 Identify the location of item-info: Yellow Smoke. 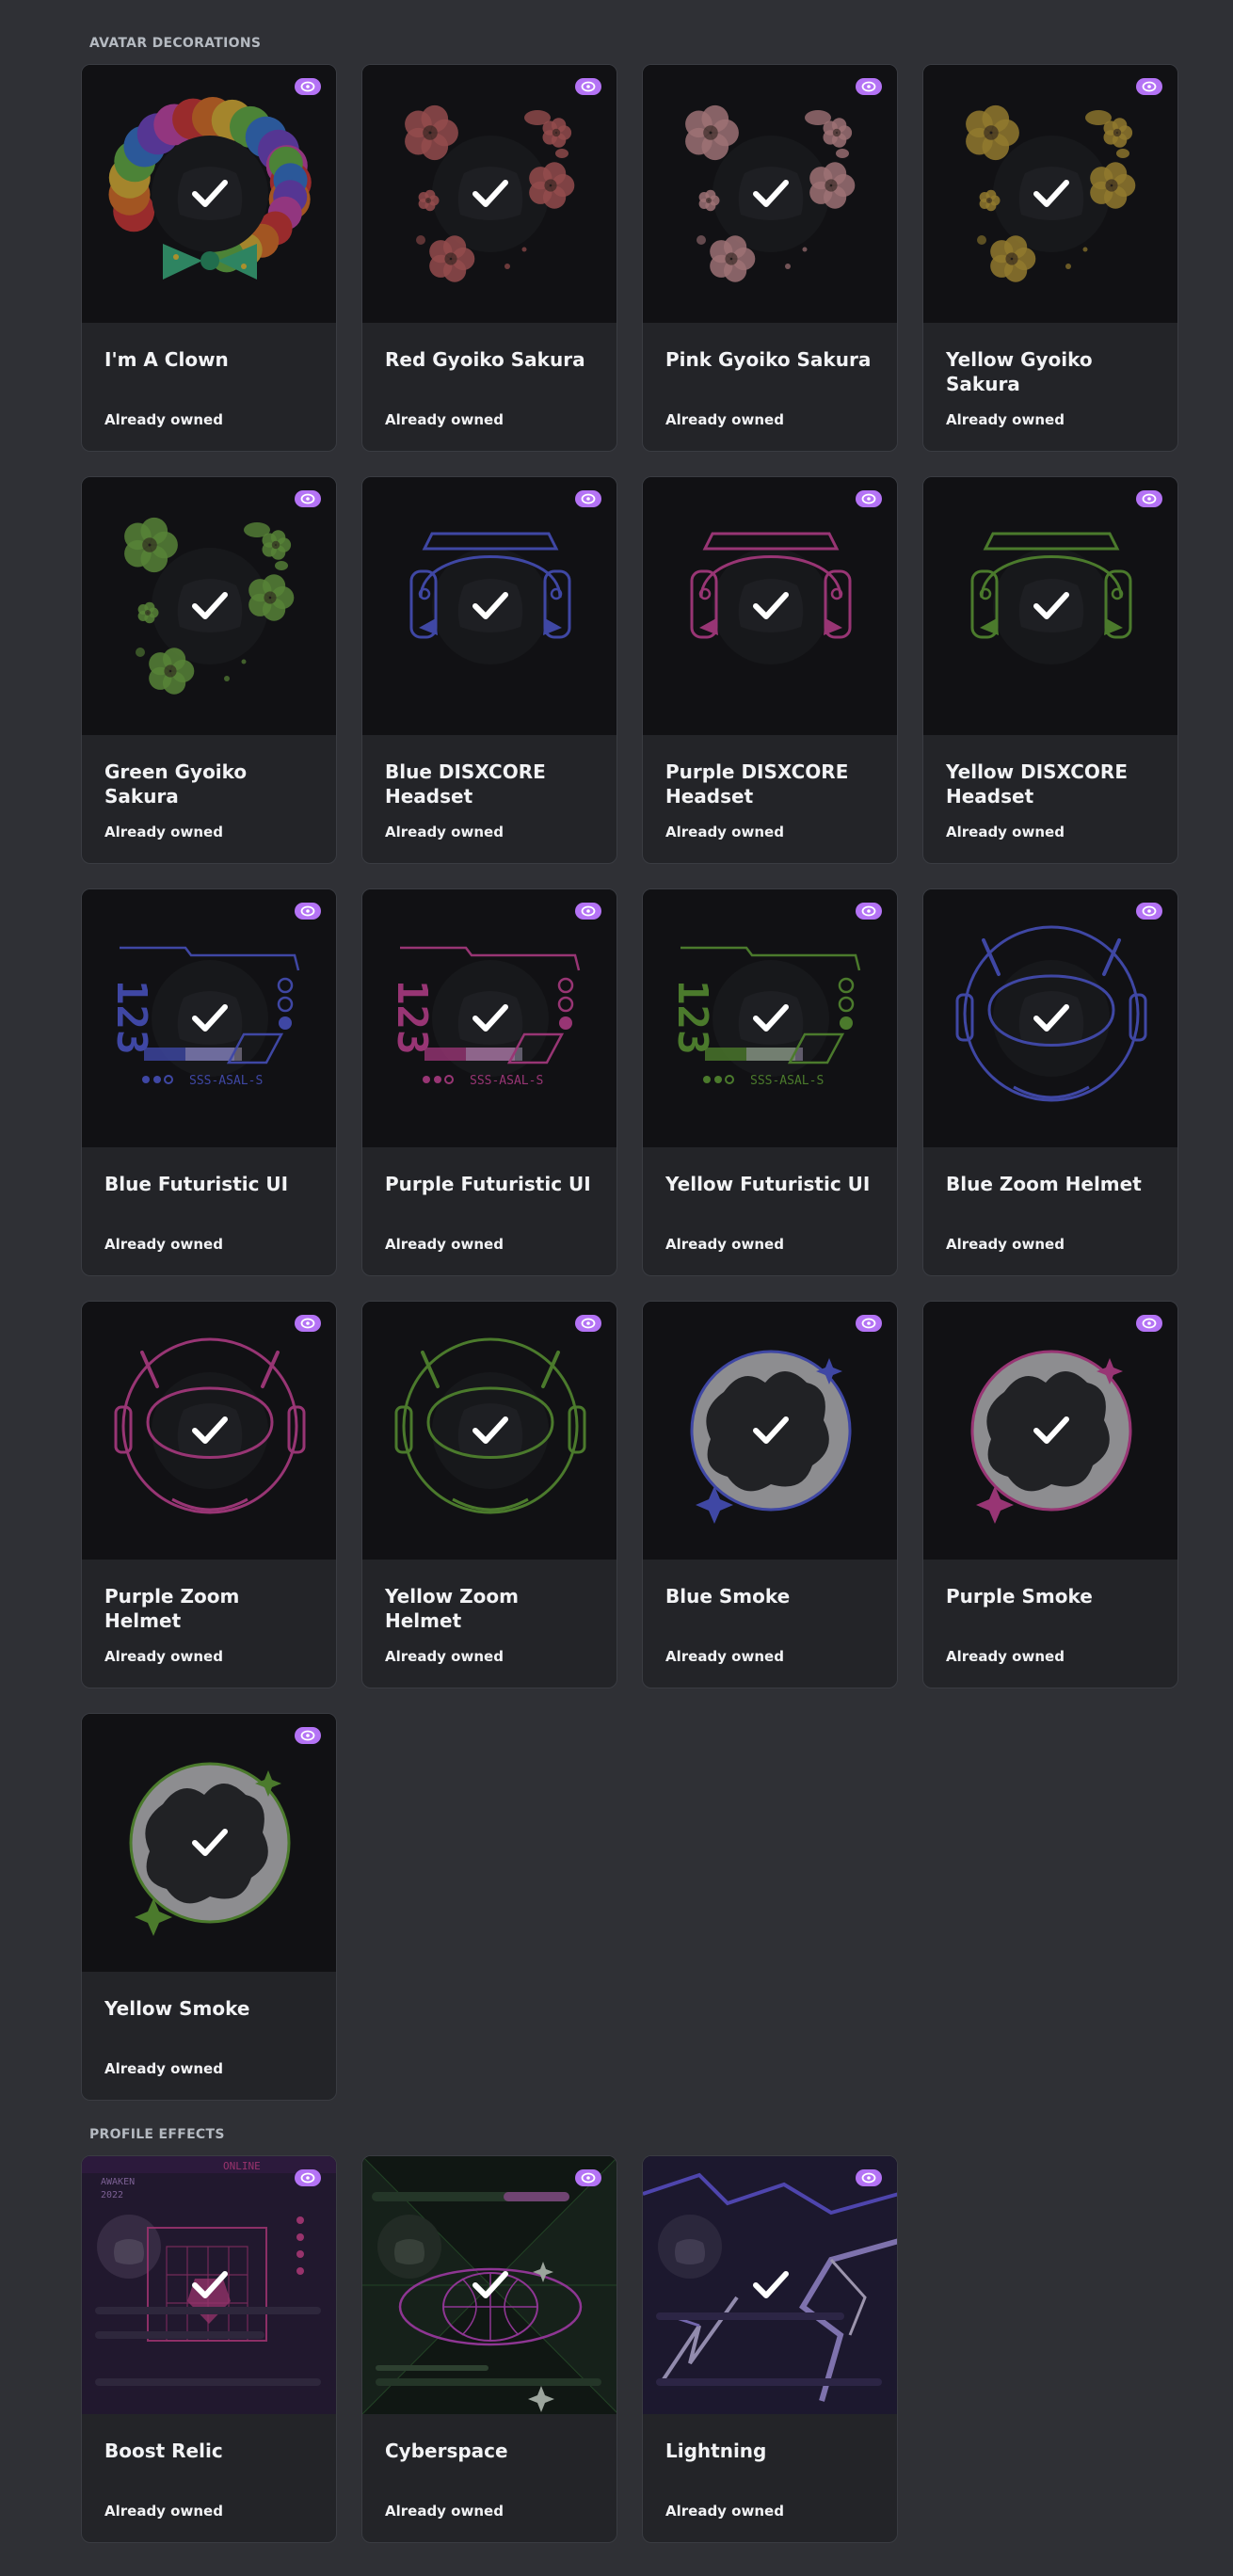
(209, 1996).